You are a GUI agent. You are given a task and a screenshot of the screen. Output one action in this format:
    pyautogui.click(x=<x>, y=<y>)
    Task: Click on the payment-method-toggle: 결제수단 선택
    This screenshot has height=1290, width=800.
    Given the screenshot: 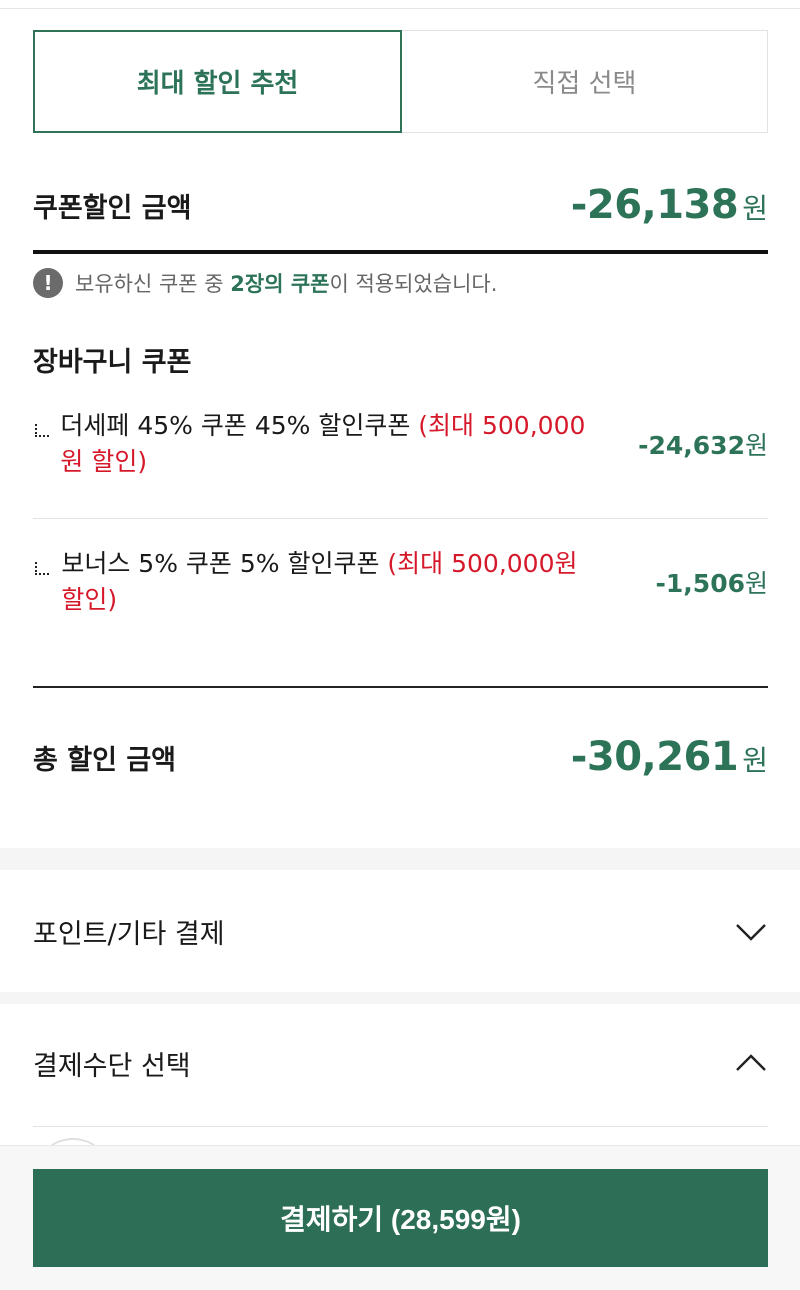 What is the action you would take?
    pyautogui.click(x=400, y=1063)
    